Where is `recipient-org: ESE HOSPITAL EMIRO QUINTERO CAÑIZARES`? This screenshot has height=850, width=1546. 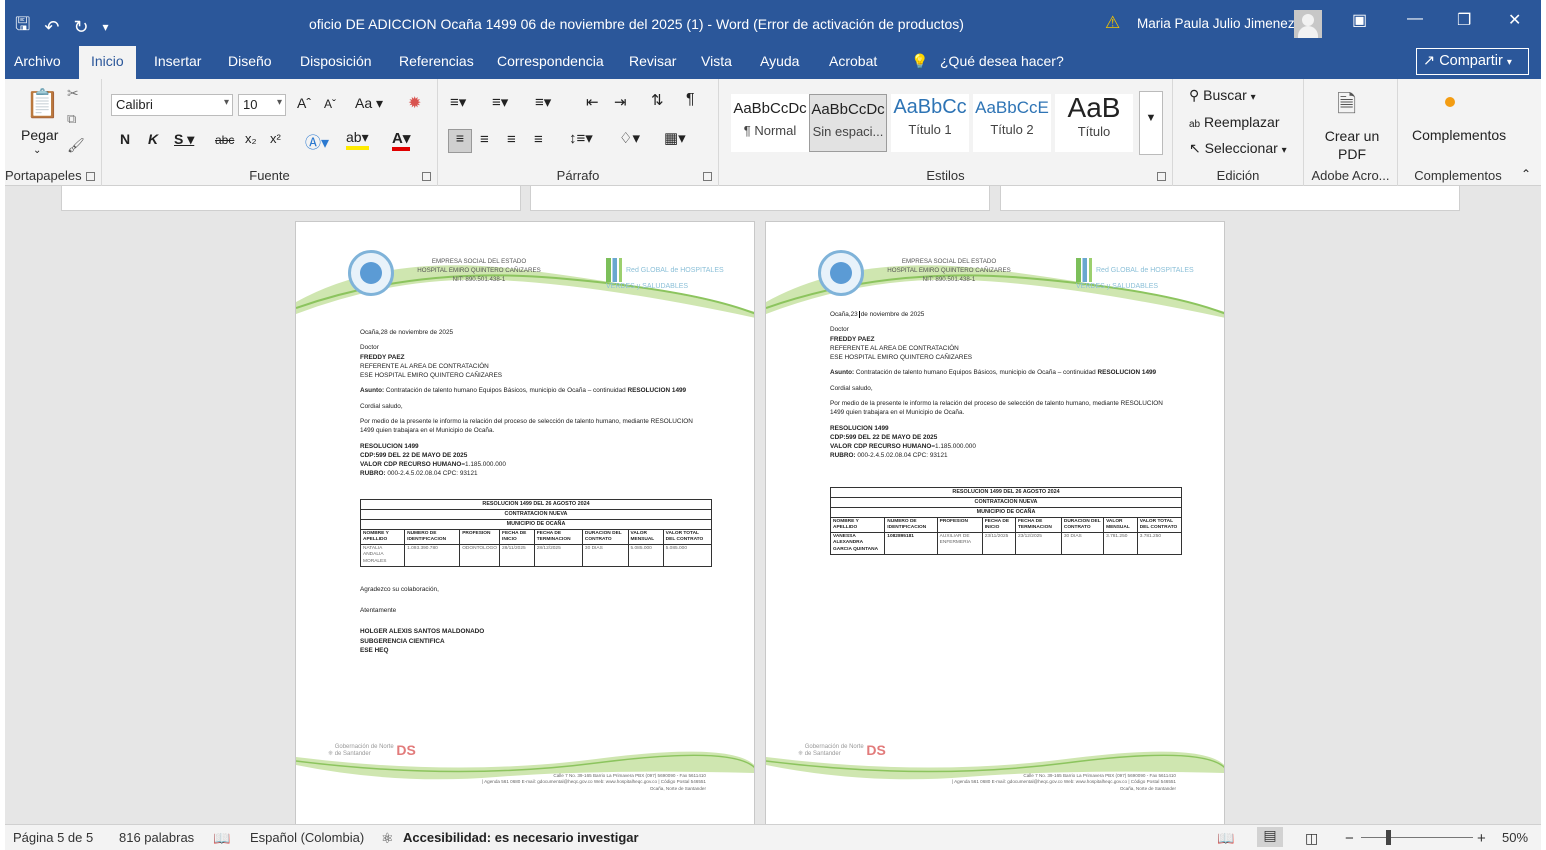 recipient-org: ESE HOSPITAL EMIRO QUINTERO CAÑIZARES is located at coordinates (431, 376).